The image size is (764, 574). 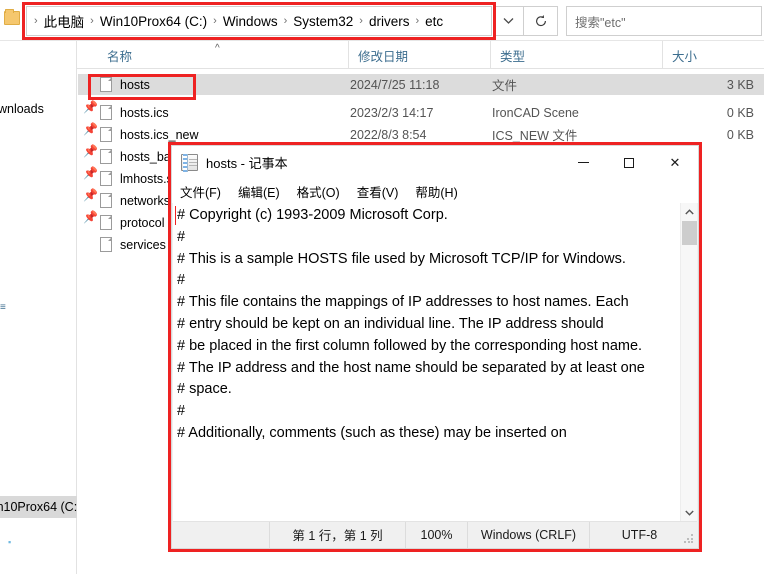 What do you see at coordinates (145, 200) in the screenshot?
I see `file-name: networks` at bounding box center [145, 200].